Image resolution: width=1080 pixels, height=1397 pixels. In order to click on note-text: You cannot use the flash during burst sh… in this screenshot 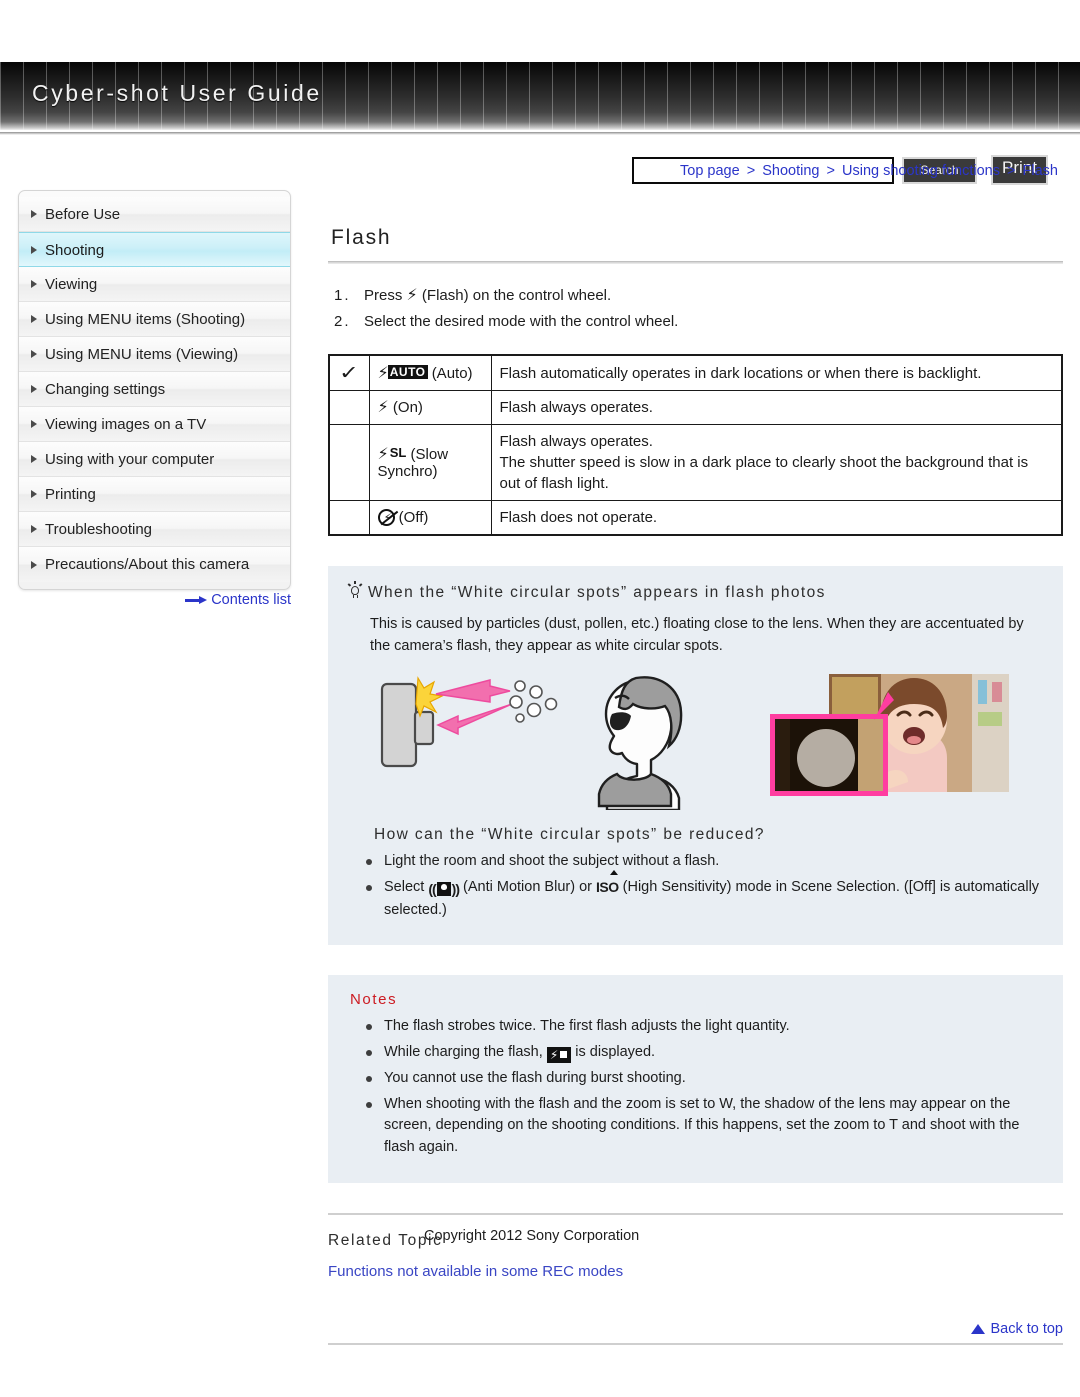, I will do `click(535, 1077)`.